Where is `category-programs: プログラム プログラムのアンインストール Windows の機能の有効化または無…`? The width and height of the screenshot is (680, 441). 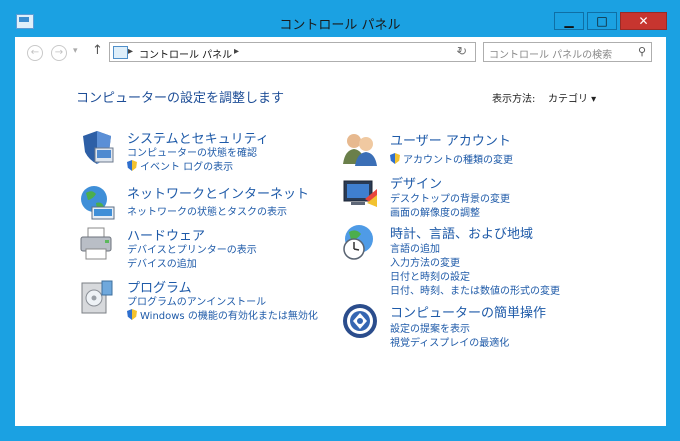
category-programs: プログラム プログラムのアンインストール Windows の機能の有効化または無… is located at coordinates (203, 299).